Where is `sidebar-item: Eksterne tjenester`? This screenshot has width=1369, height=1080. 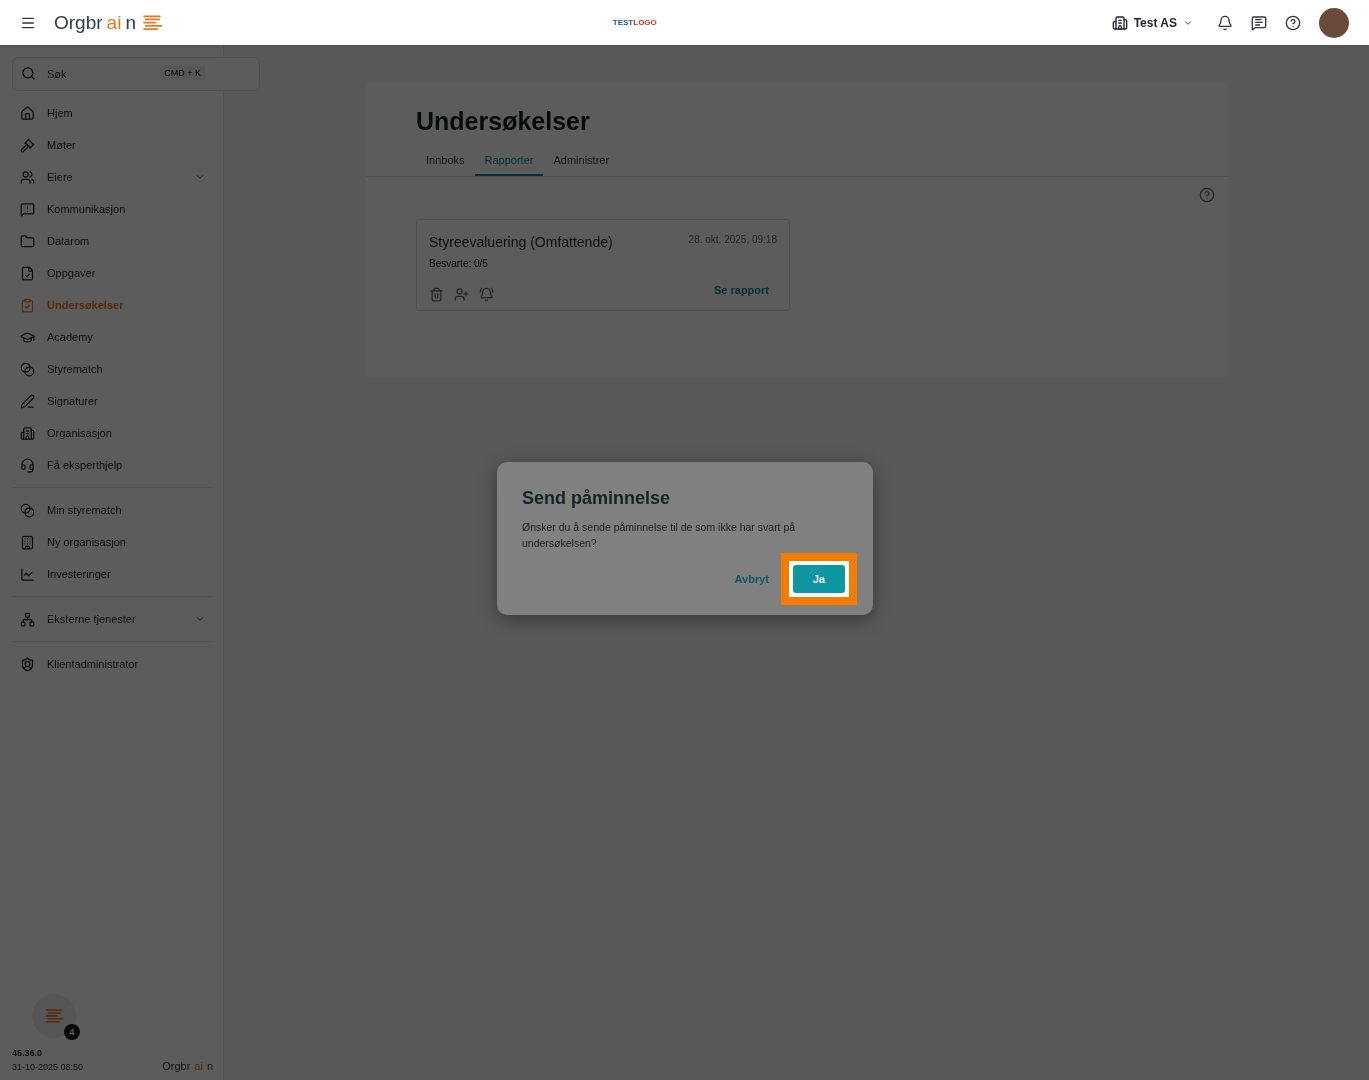 sidebar-item: Eksterne tjenester is located at coordinates (112, 619).